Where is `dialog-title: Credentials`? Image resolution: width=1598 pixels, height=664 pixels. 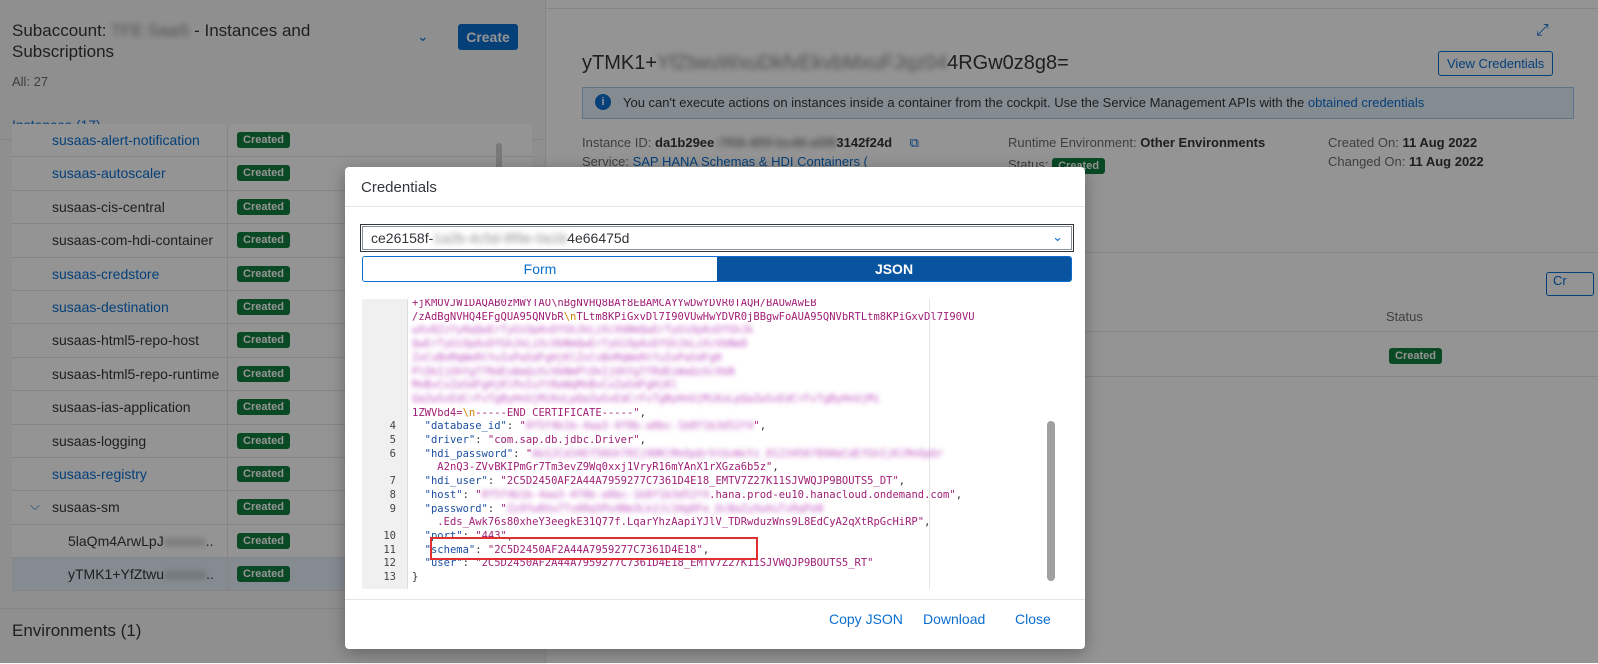 dialog-title: Credentials is located at coordinates (399, 187).